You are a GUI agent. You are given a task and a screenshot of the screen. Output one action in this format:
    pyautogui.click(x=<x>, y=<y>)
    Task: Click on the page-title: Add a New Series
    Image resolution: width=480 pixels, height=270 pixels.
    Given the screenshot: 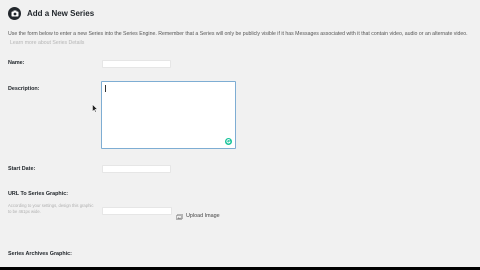 What is the action you would take?
    pyautogui.click(x=61, y=13)
    